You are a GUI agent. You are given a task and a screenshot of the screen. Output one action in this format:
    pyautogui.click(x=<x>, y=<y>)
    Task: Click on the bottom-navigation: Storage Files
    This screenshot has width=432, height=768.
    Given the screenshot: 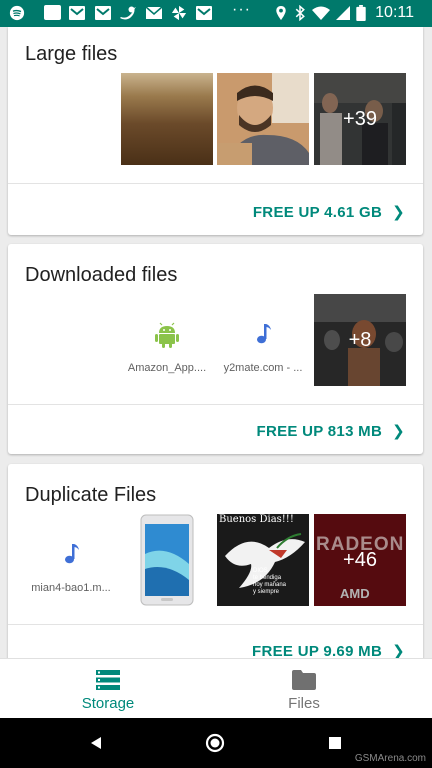 What is the action you would take?
    pyautogui.click(x=216, y=688)
    